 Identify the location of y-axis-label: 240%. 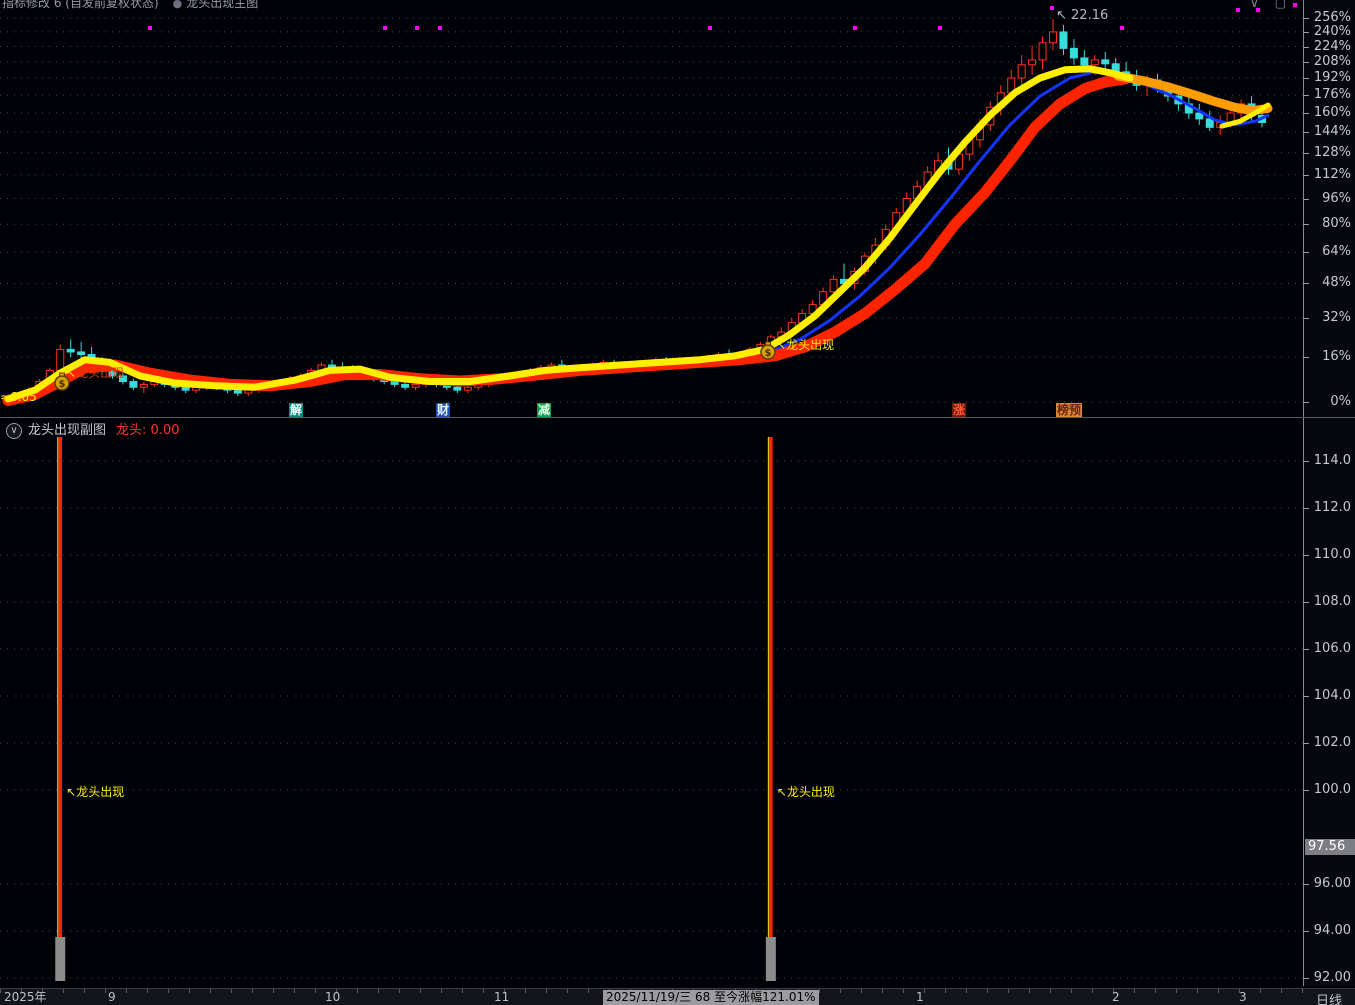
(1332, 31).